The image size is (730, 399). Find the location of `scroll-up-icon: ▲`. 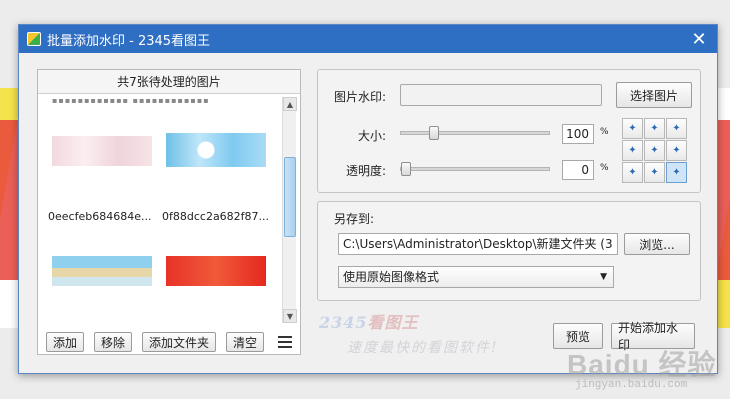

scroll-up-icon: ▲ is located at coordinates (290, 104).